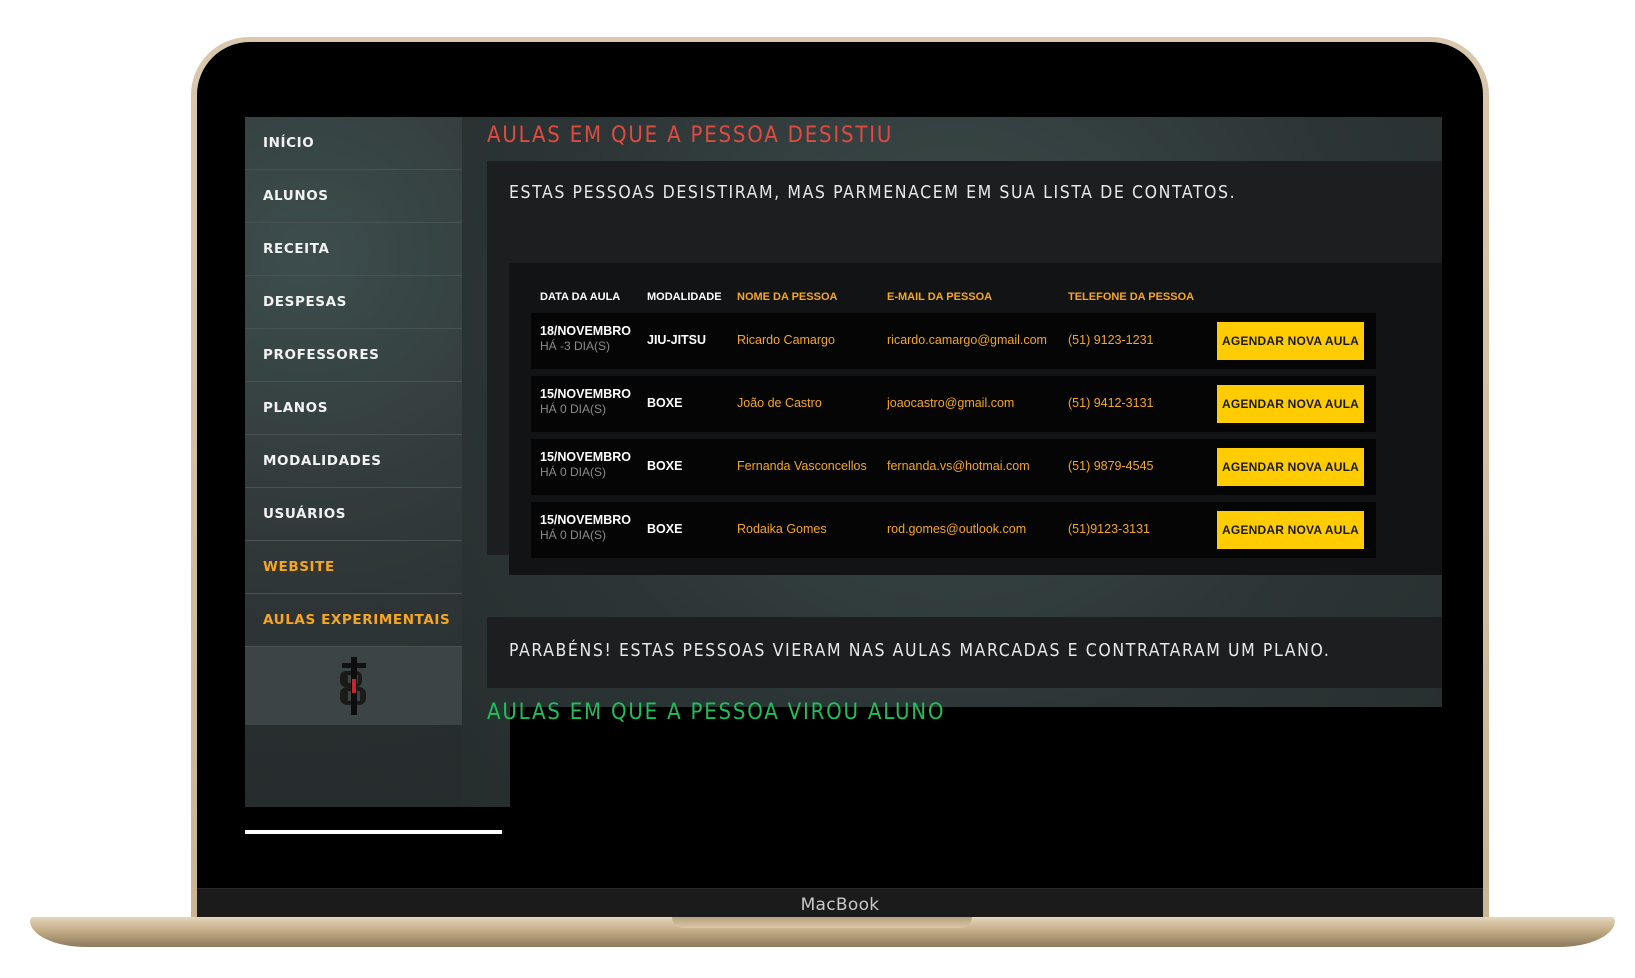  I want to click on row-days: HÁ -3 DIA(S), so click(575, 346).